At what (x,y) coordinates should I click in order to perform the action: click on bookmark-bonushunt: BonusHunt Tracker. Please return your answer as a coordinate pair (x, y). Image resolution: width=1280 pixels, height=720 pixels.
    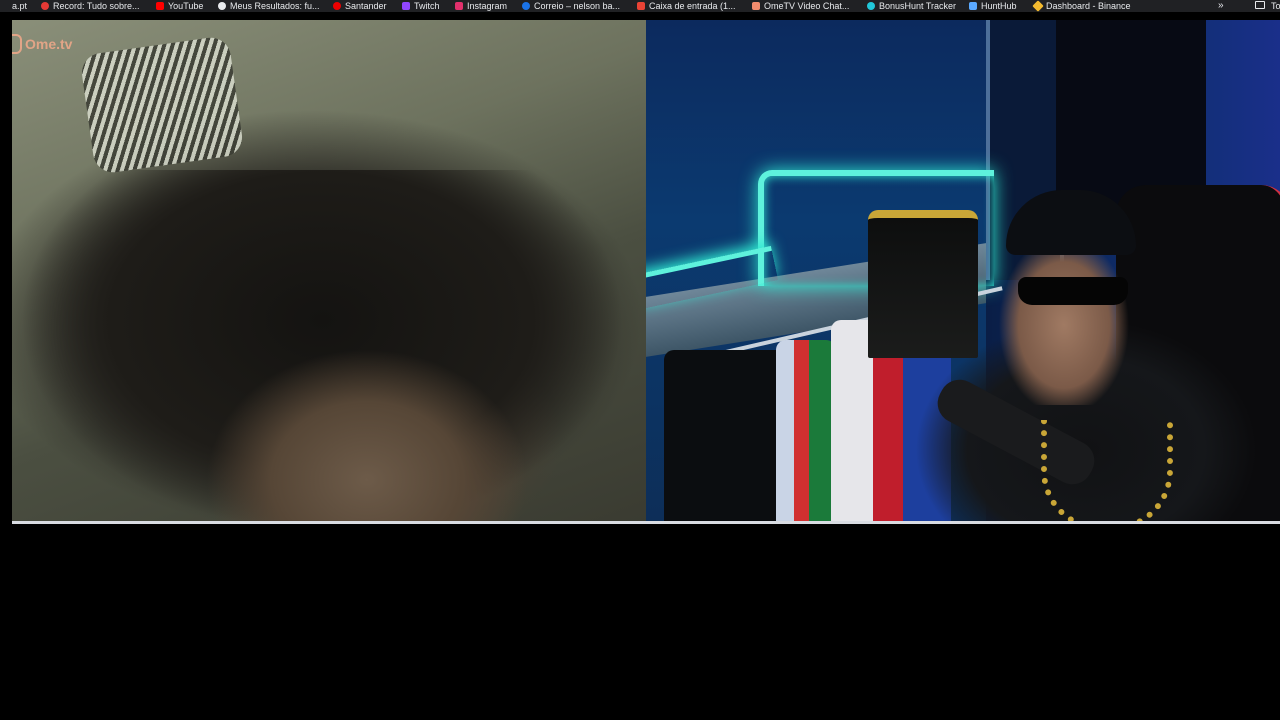
    Looking at the image, I should click on (911, 6).